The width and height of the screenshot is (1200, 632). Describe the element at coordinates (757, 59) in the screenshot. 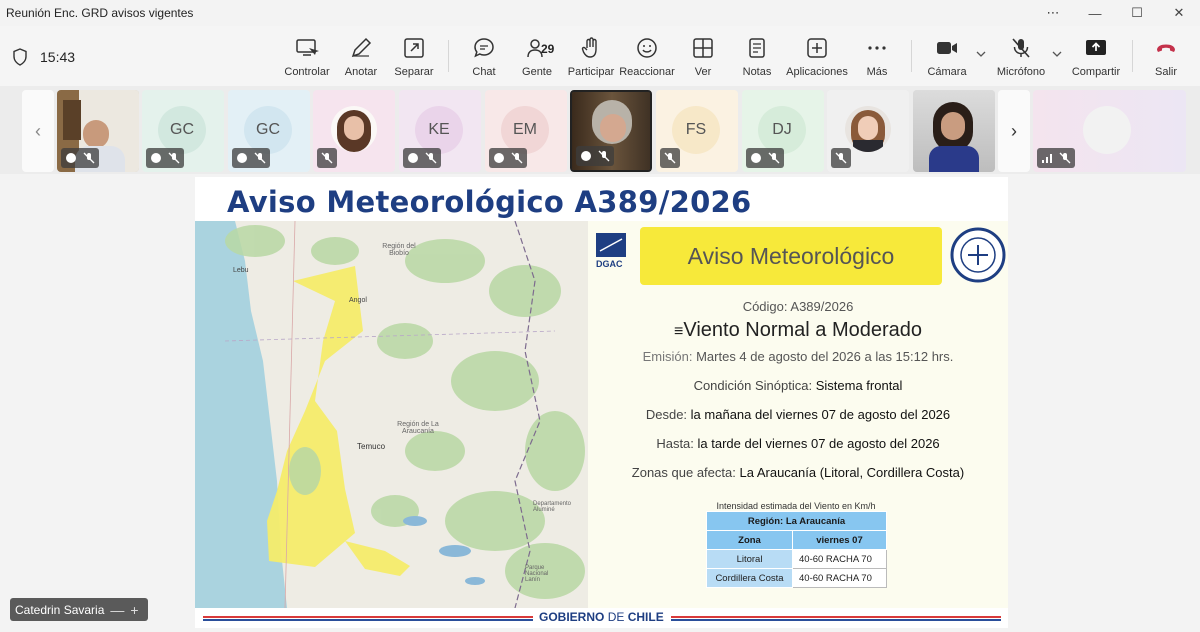

I see `notas-button: Notas` at that location.